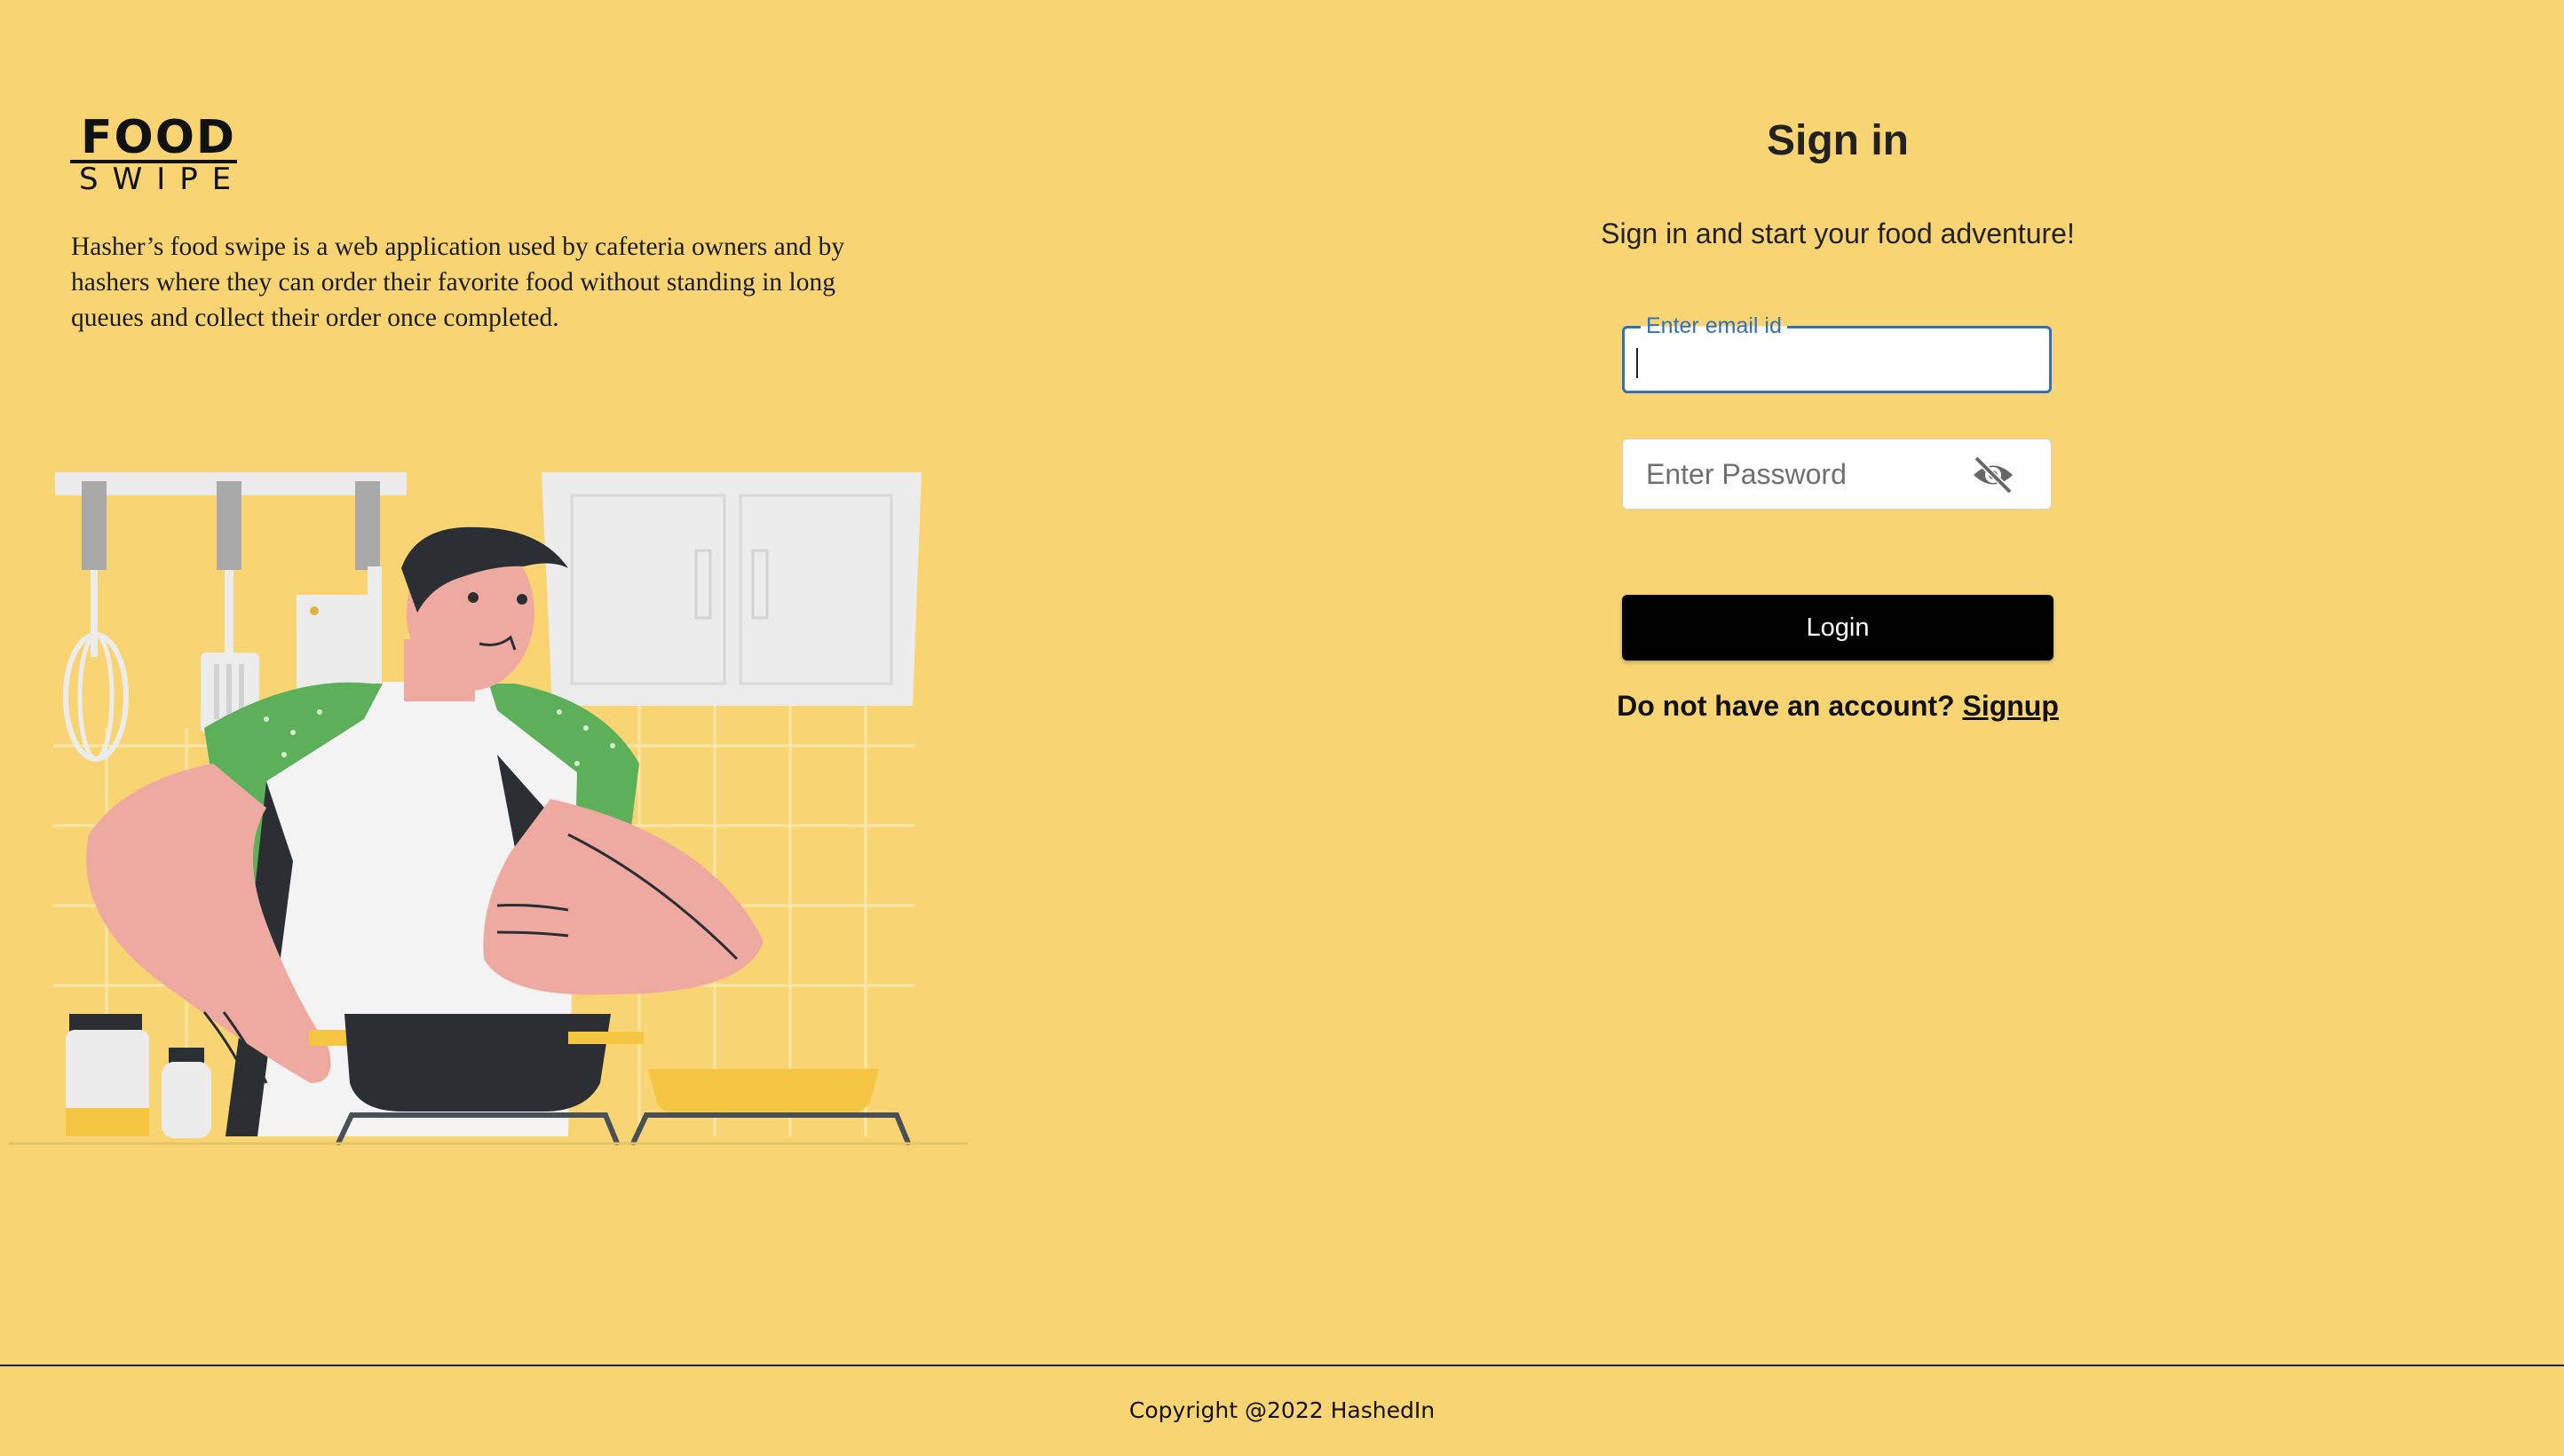  I want to click on signin-subtitle: Sign in and start your food adventure!, so click(1838, 233).